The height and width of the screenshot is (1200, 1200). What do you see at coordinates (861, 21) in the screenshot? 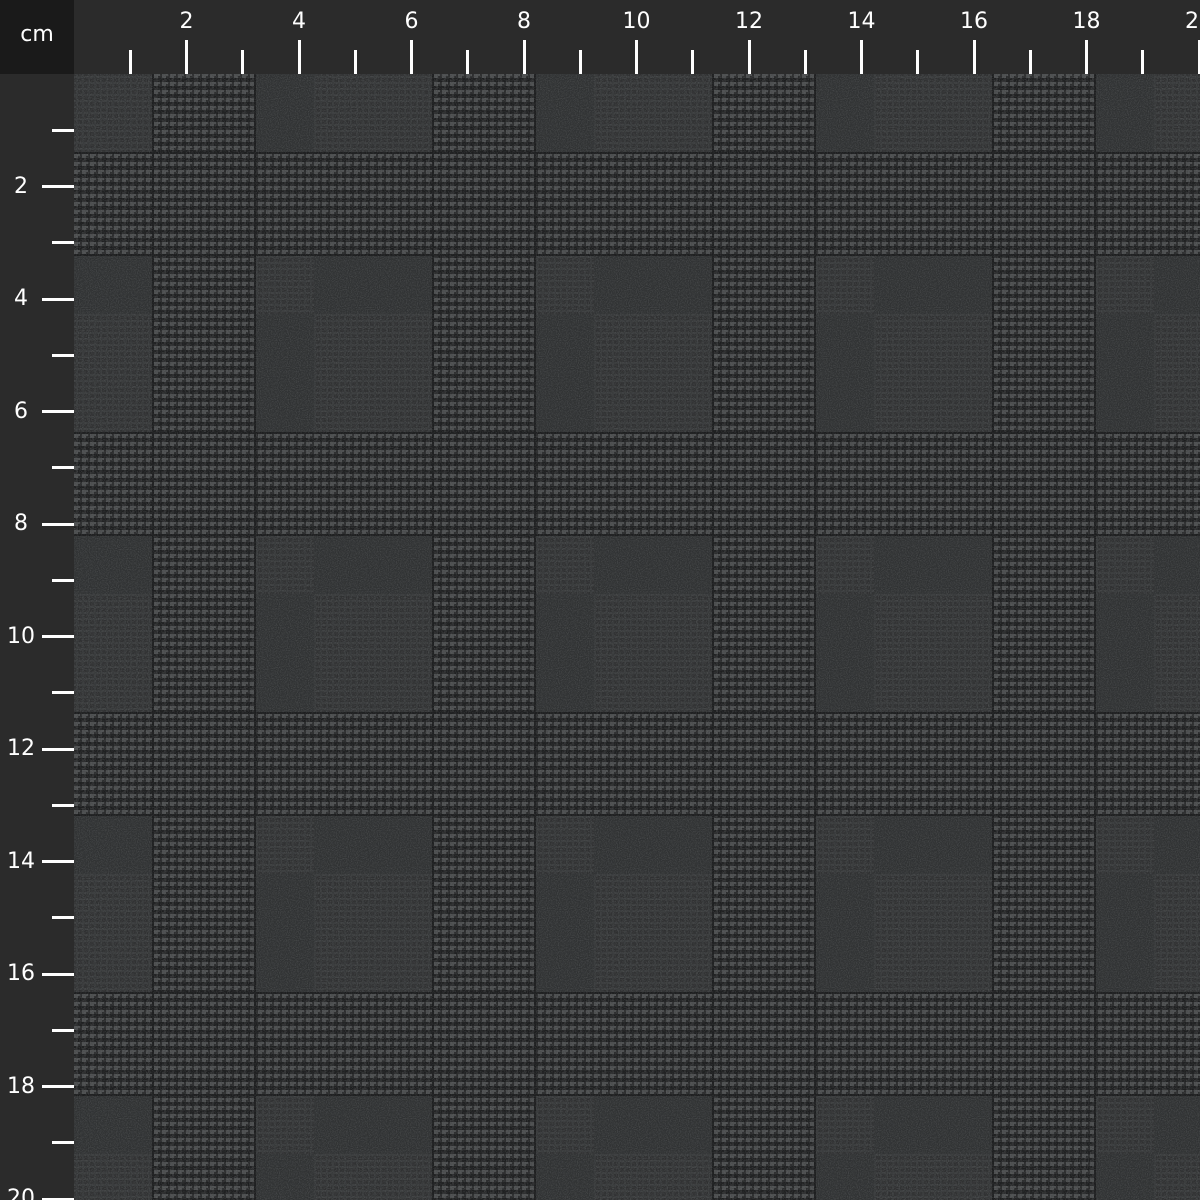
I see `ruler-top-label: 14` at bounding box center [861, 21].